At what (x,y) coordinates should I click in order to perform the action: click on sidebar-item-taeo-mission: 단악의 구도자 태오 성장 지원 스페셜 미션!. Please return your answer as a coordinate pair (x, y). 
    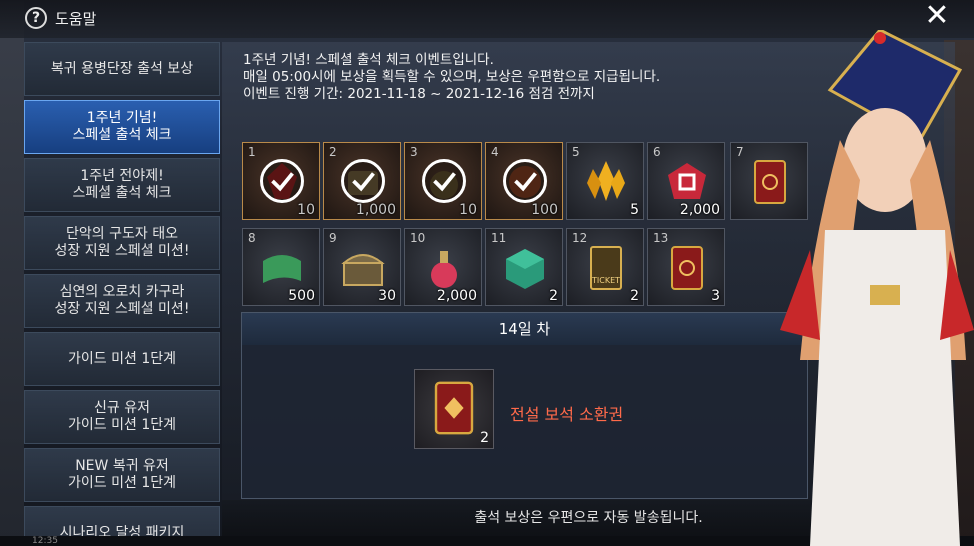
    Looking at the image, I should click on (122, 243).